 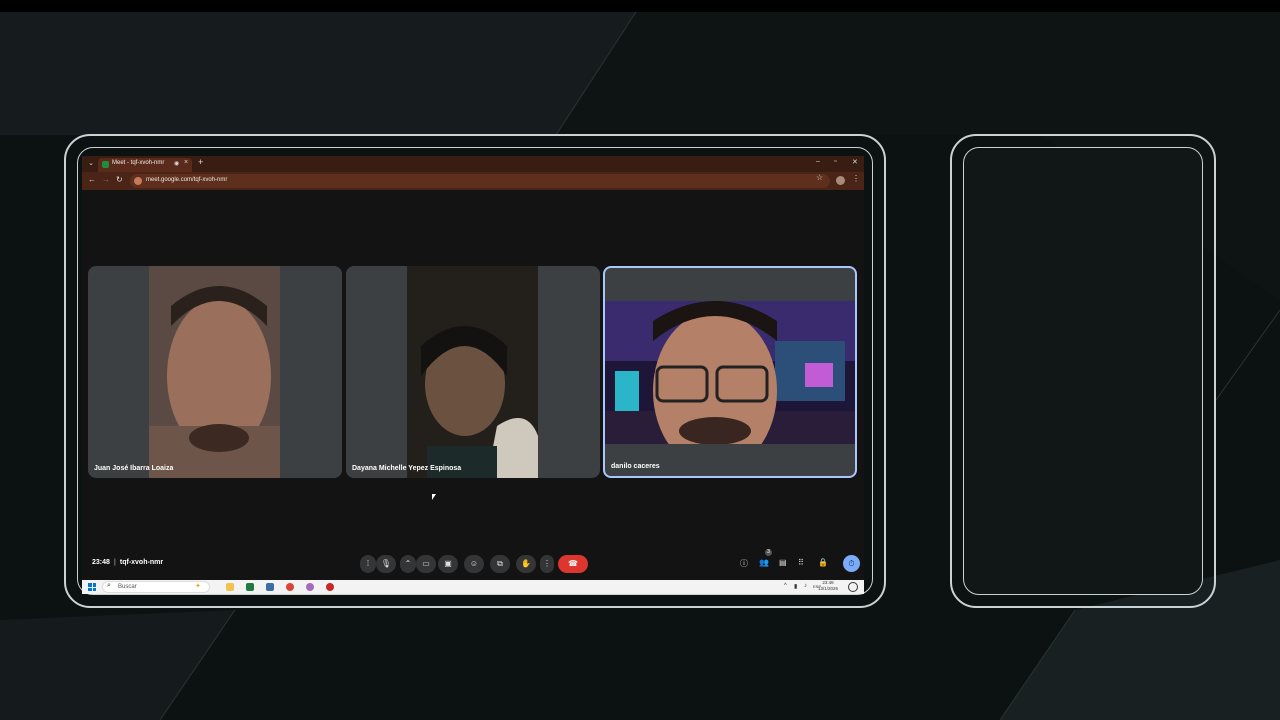 I want to click on participant-tile-2: Dayana Michelle Yepez Espinosa, so click(x=473, y=372).